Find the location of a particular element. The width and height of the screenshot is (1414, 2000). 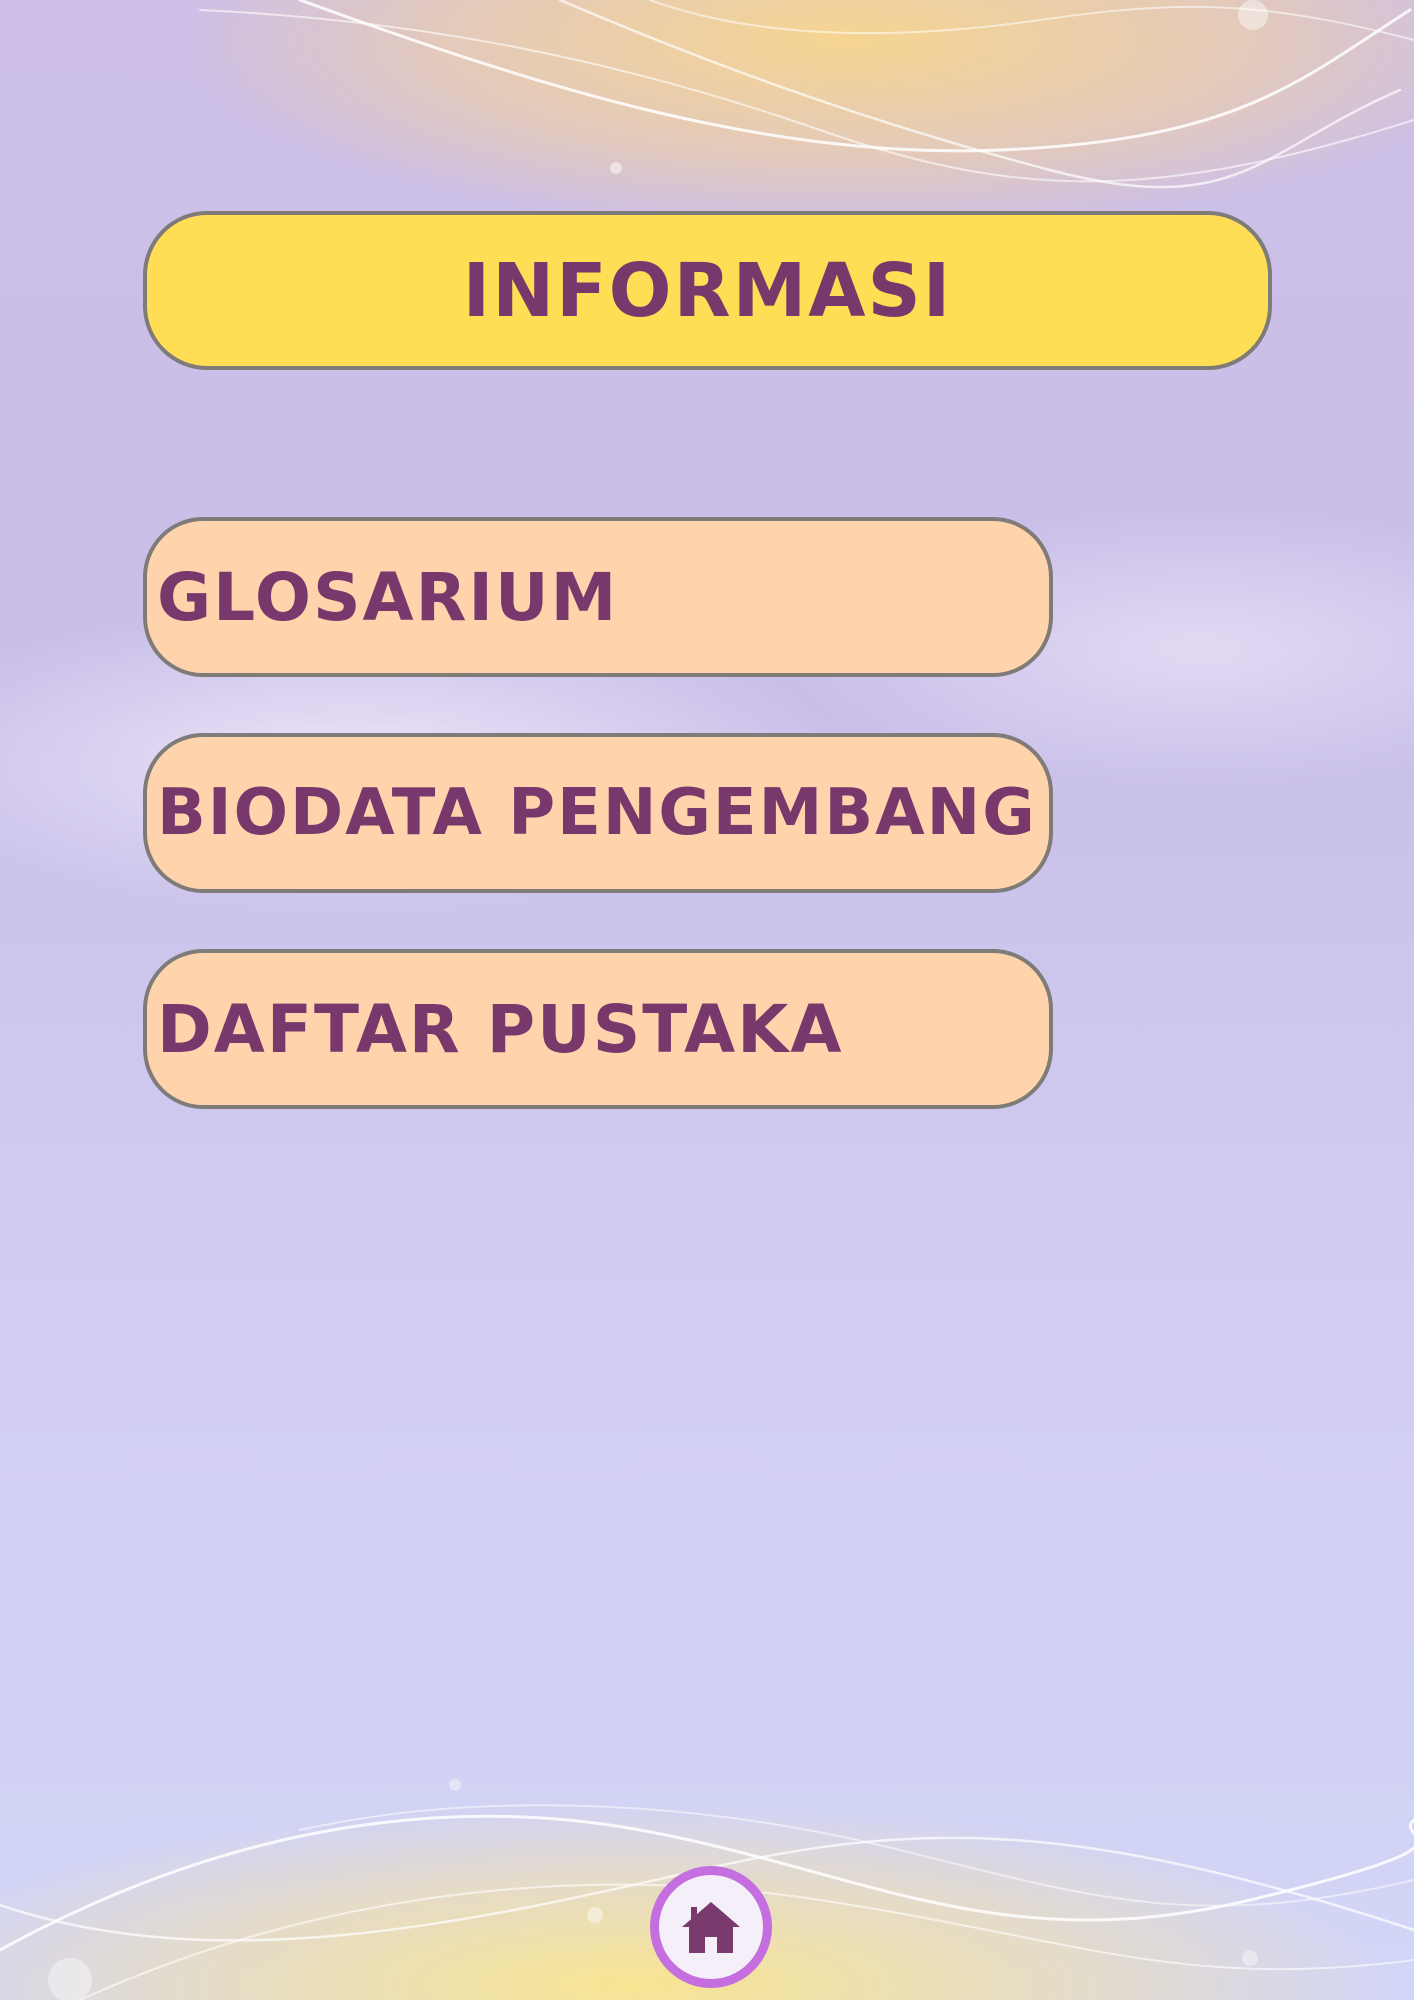

biodata-pengembang-label: BIODATA PENGEMBANG is located at coordinates (597, 813).